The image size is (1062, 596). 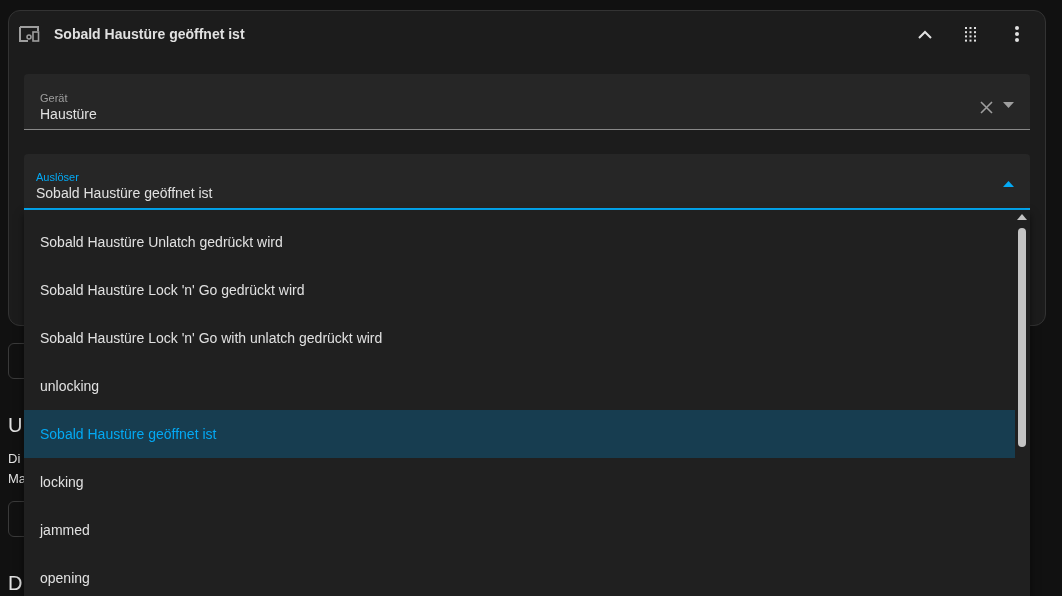 I want to click on scrollbar-thumb, so click(x=1022, y=337).